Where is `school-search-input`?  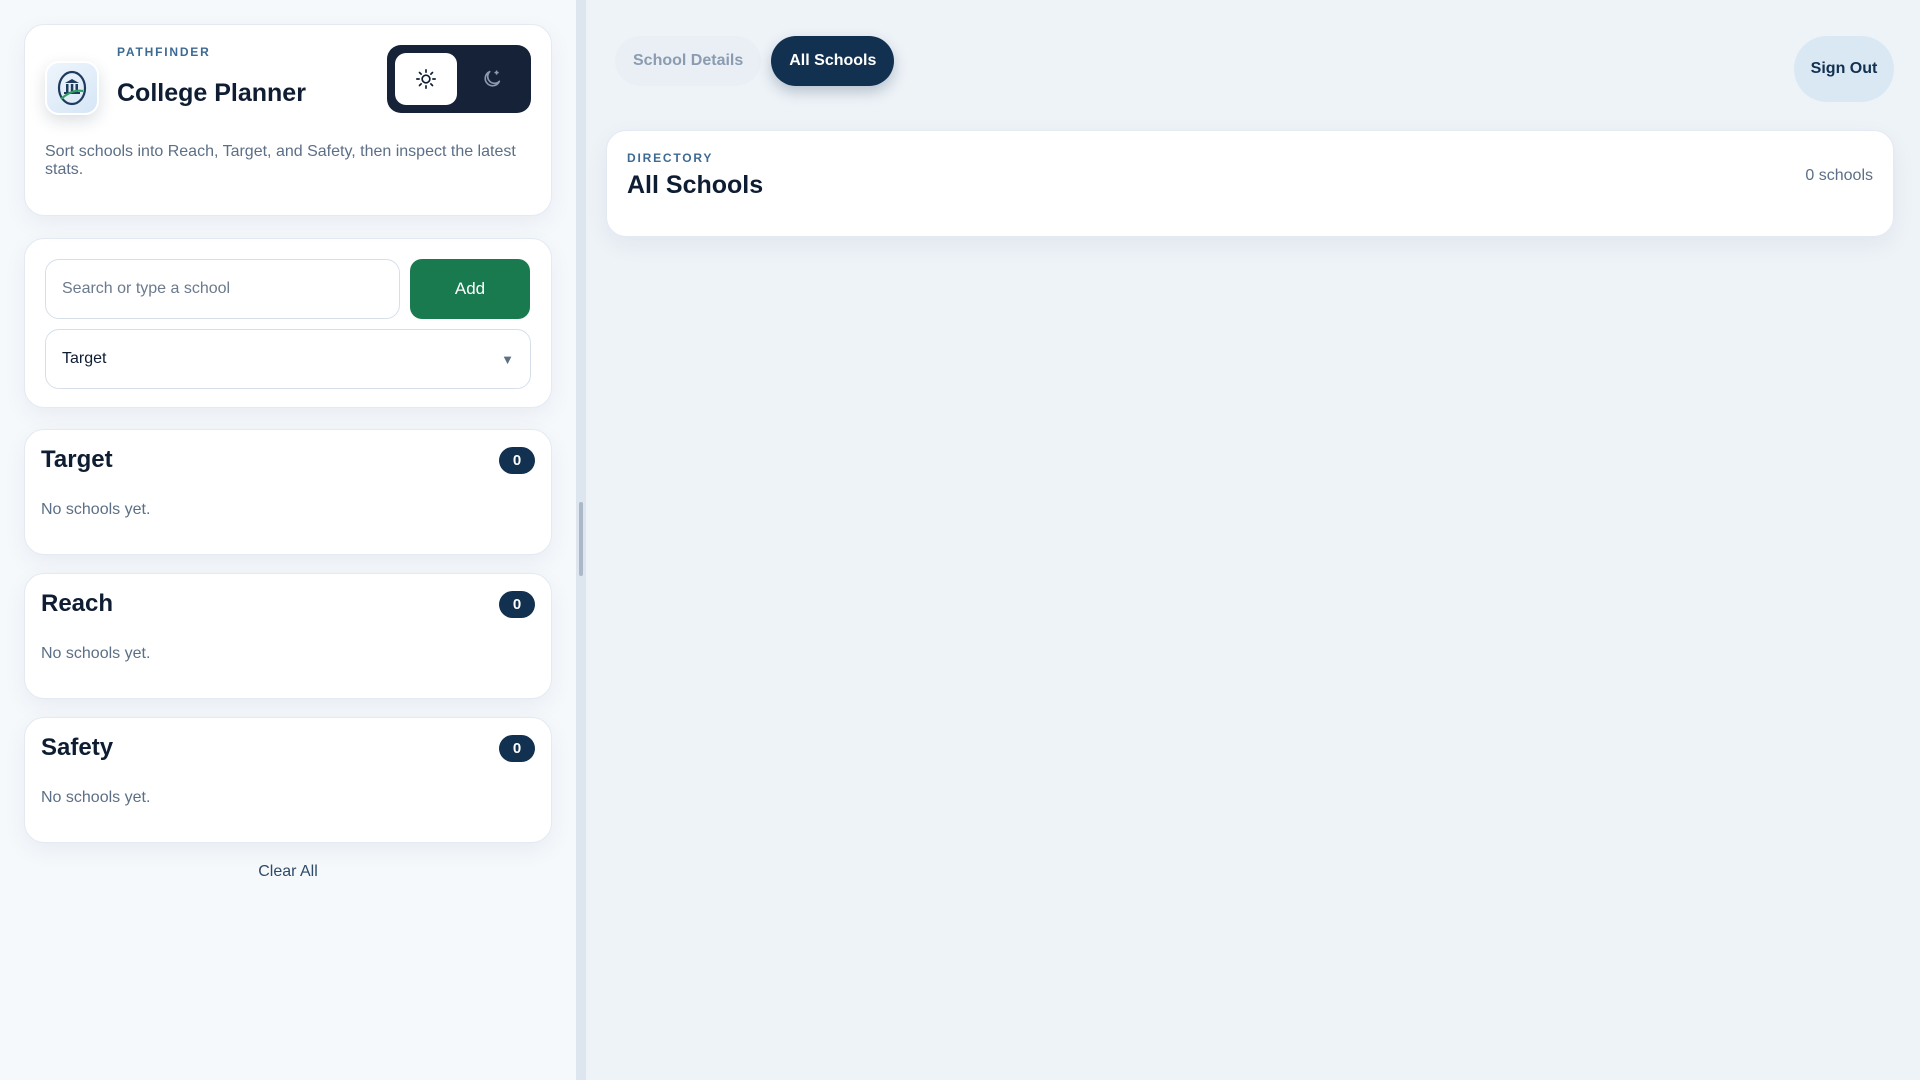
school-search-input is located at coordinates (222, 289).